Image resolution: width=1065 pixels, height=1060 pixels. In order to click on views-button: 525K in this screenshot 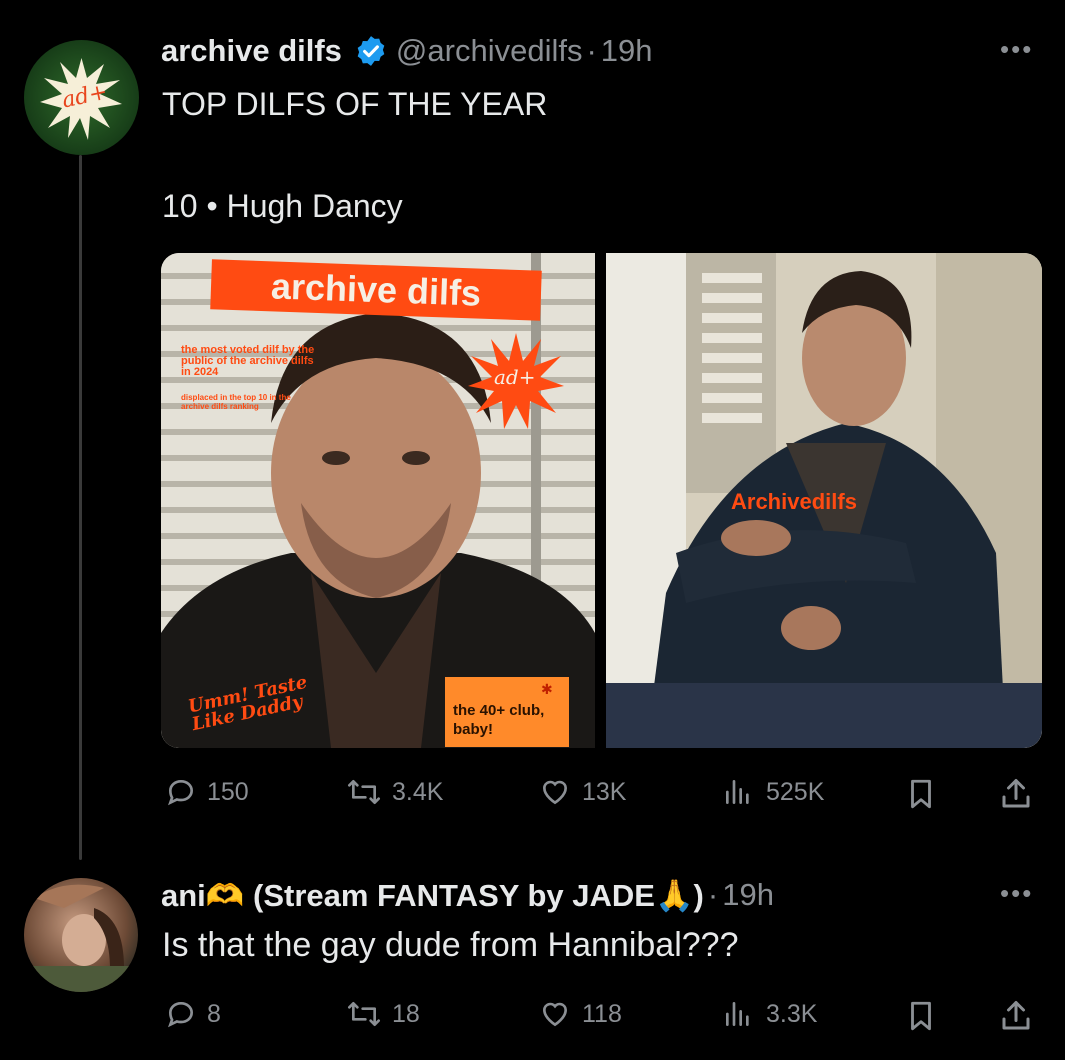, I will do `click(771, 792)`.